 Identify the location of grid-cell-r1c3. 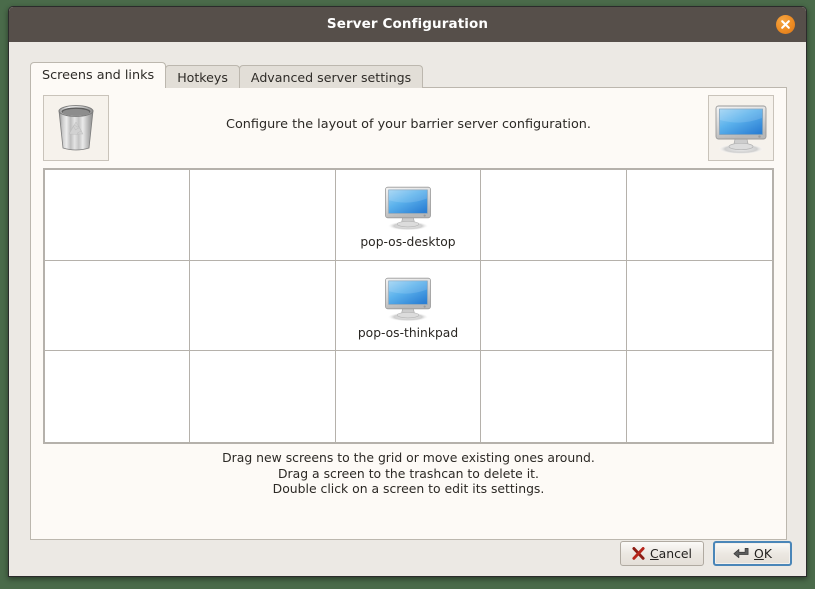
(554, 306).